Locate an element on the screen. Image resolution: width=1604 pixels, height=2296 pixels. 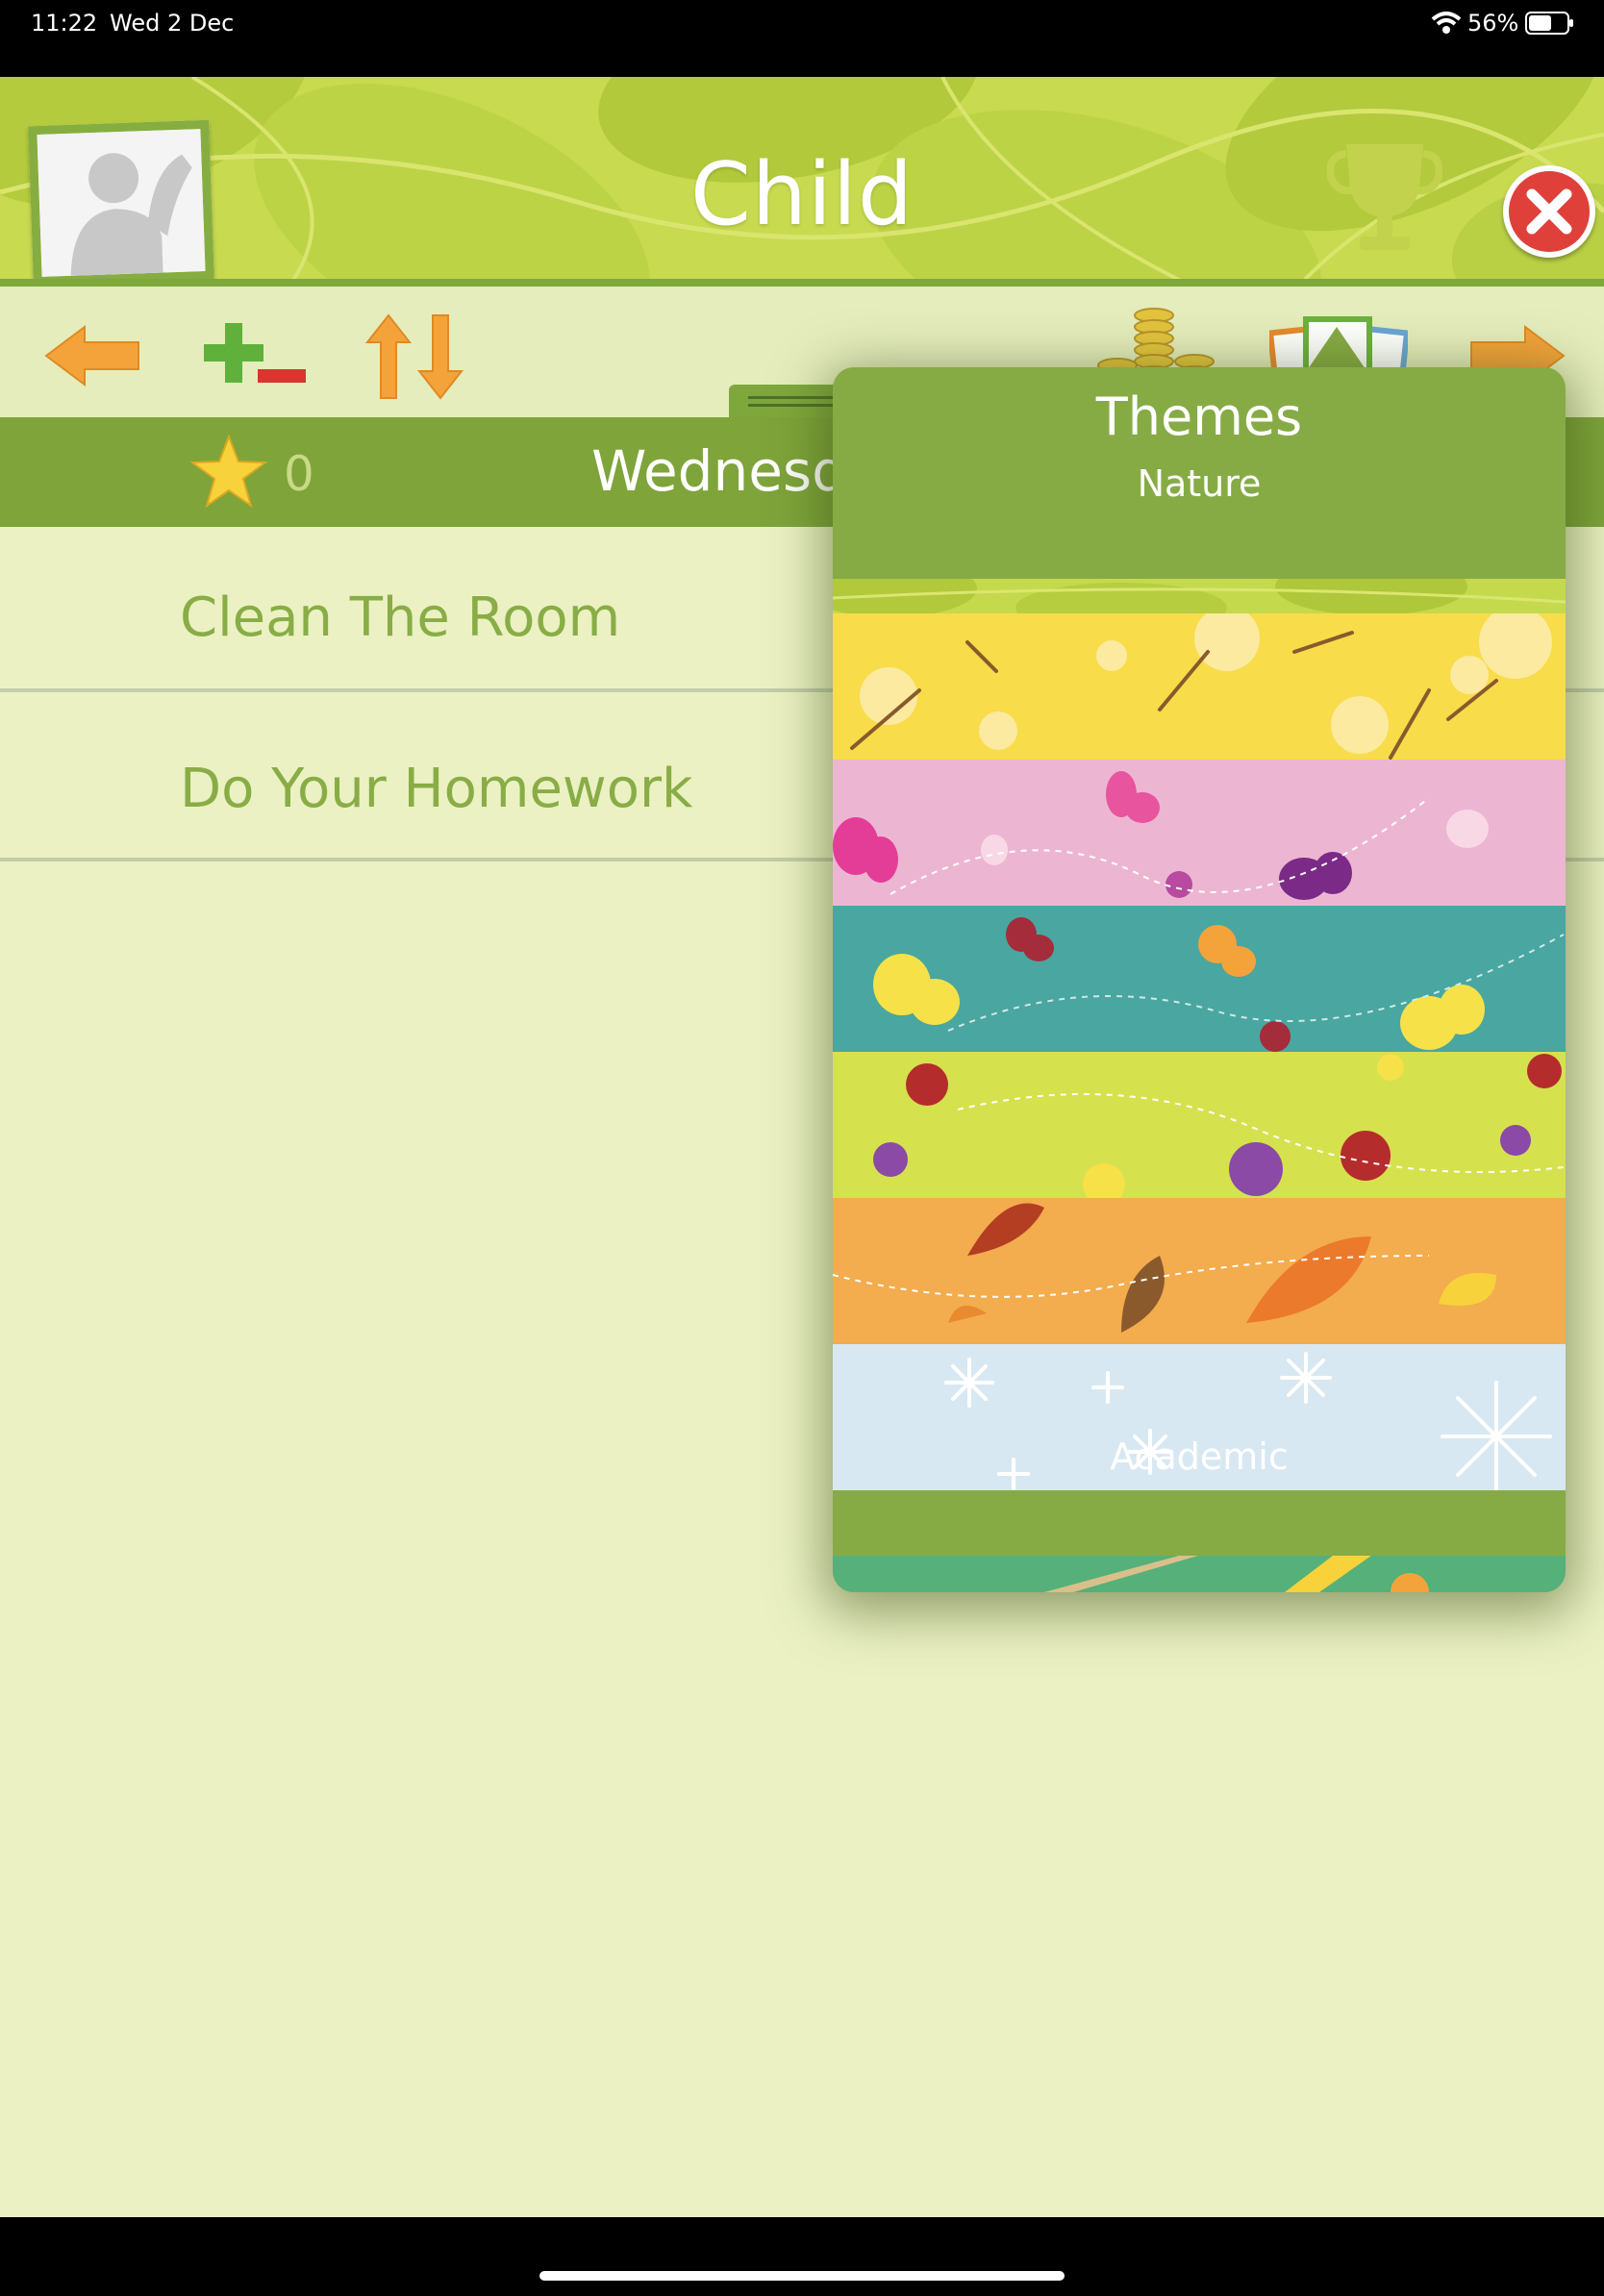
theme-swatch-leaves is located at coordinates (1199, 596).